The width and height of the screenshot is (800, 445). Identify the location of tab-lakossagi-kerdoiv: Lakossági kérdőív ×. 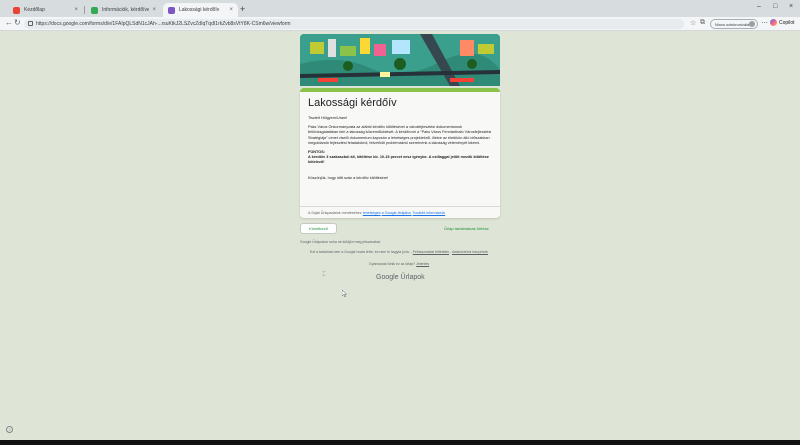
(200, 10).